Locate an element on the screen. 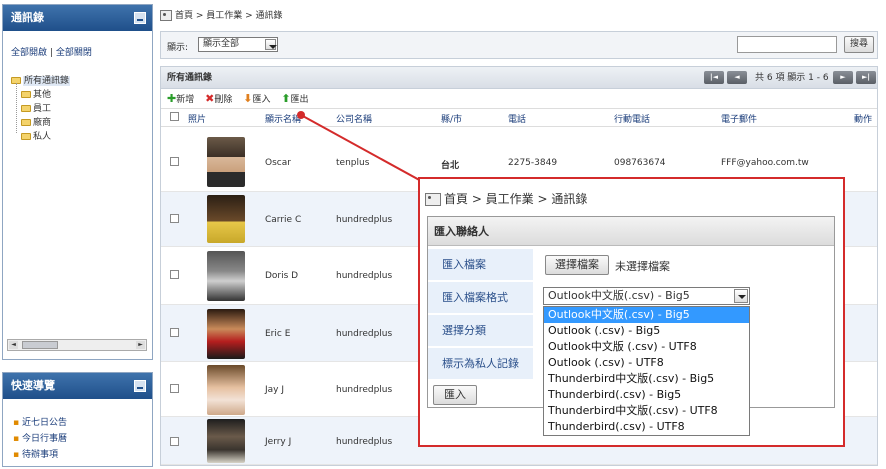 This screenshot has width=886, height=469. contacts-icon is located at coordinates (433, 199).